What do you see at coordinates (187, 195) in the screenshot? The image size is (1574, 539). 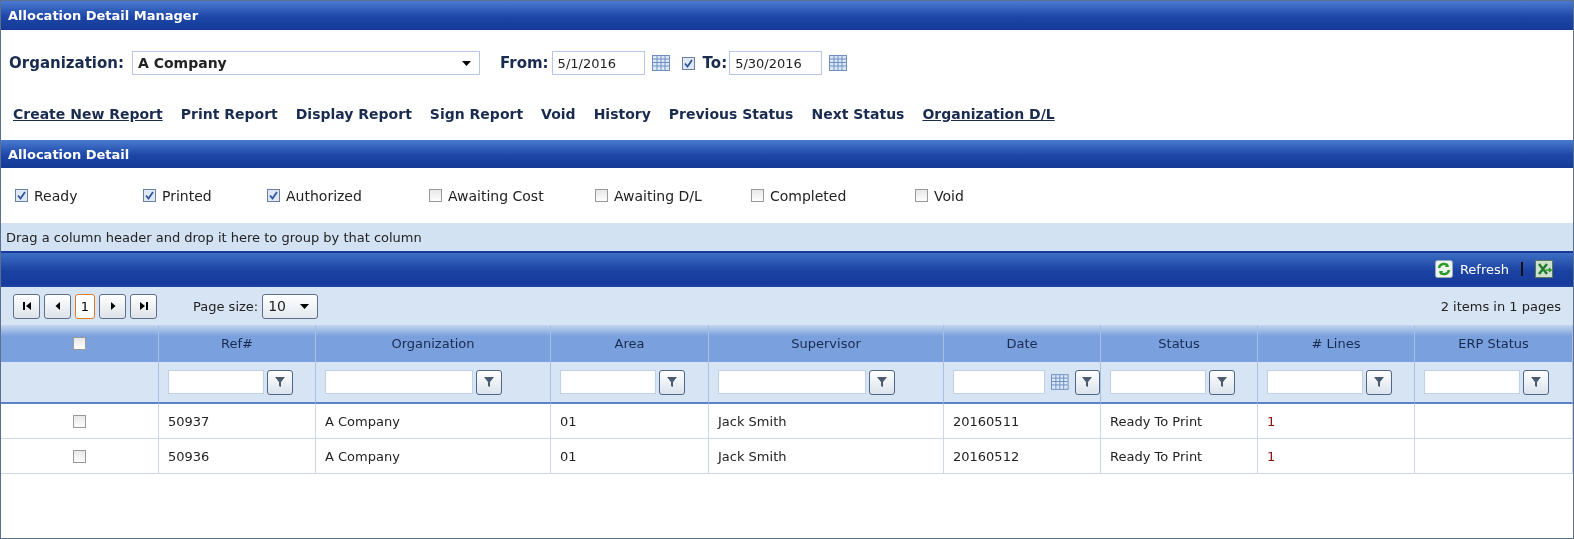 I see `checkbox-label: Printed` at bounding box center [187, 195].